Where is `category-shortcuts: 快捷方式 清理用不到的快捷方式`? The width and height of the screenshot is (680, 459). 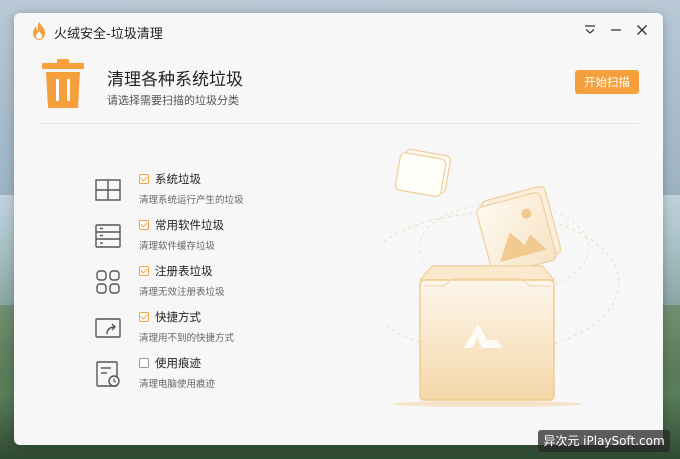 category-shortcuts: 快捷方式 清理用不到的快捷方式 is located at coordinates (204, 331).